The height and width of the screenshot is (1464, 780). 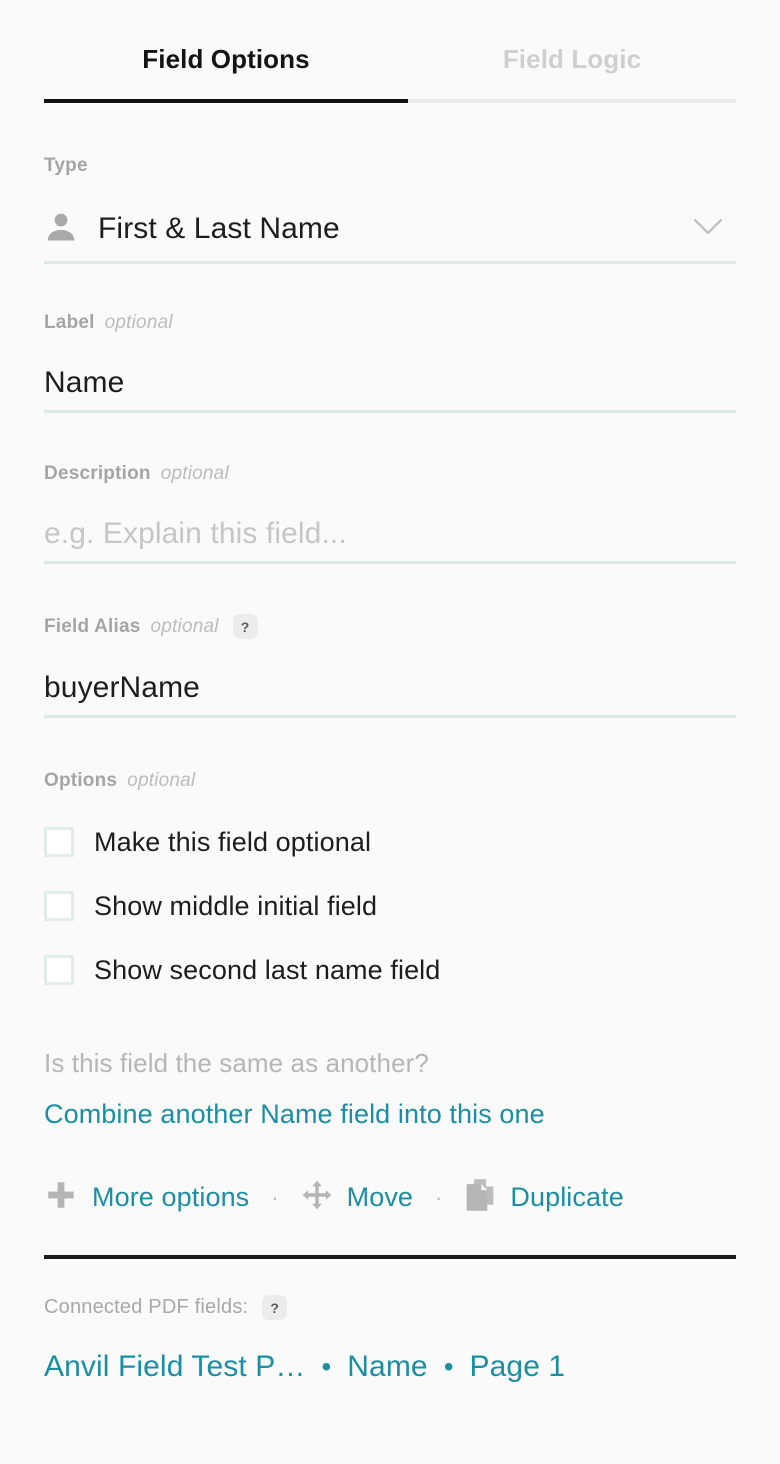 I want to click on option-show-second-last-name: Show second last name field, so click(x=390, y=970).